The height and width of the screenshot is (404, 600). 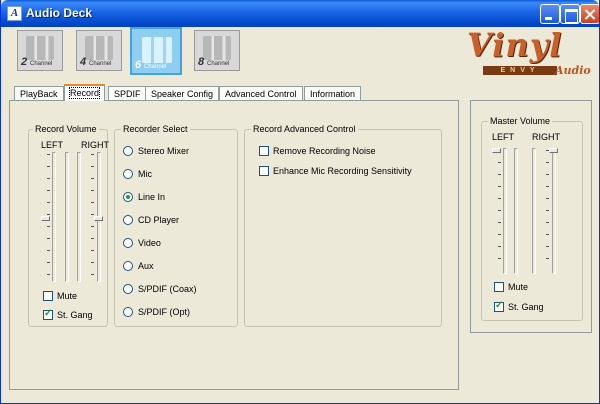 What do you see at coordinates (159, 220) in the screenshot?
I see `option-label: CD Player` at bounding box center [159, 220].